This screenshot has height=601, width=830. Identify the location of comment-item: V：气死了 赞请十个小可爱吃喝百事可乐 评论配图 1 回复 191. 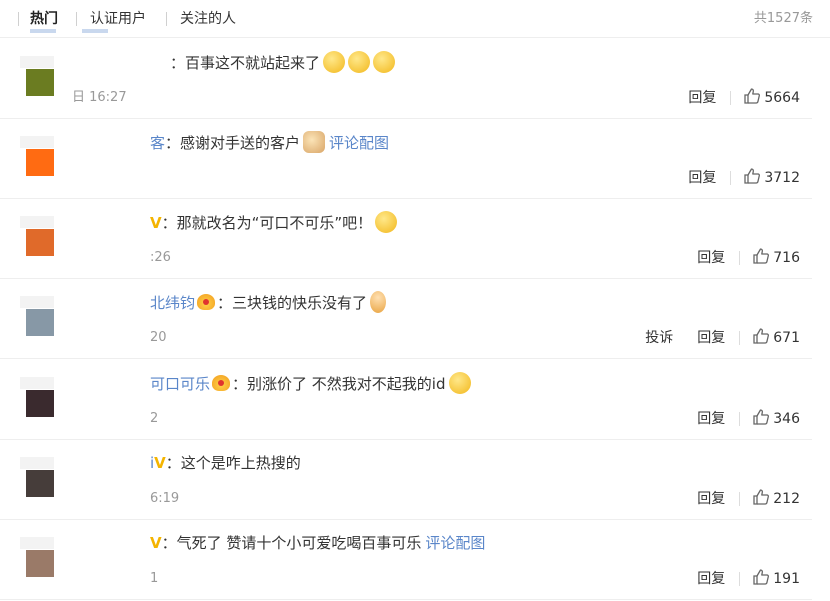
(406, 559).